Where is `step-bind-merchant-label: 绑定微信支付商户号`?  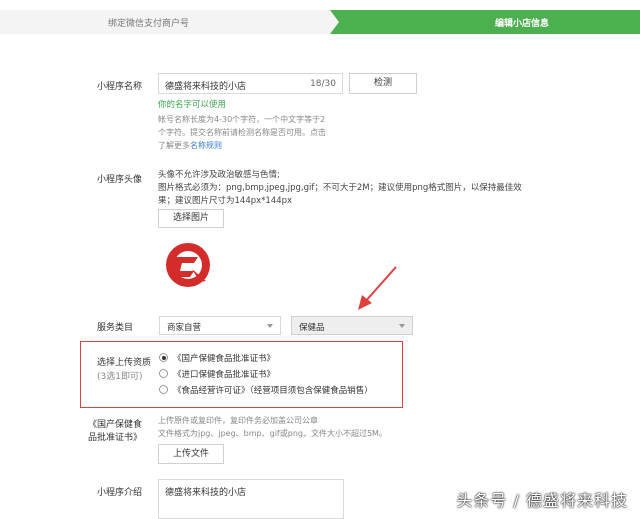 step-bind-merchant-label: 绑定微信支付商户号 is located at coordinates (149, 24).